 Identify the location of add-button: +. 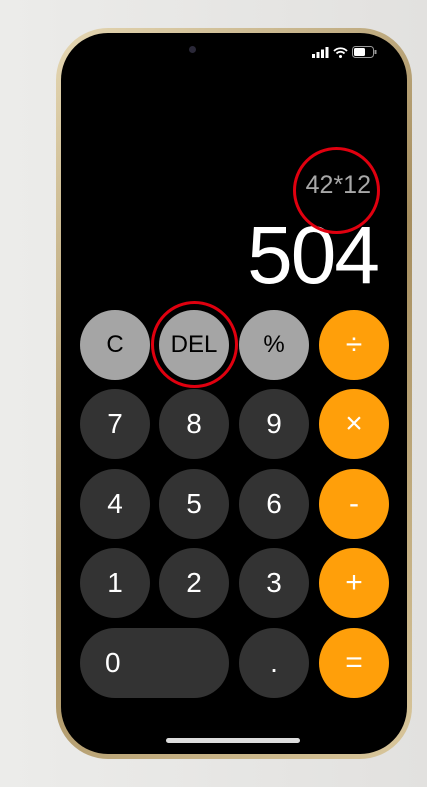
(354, 583).